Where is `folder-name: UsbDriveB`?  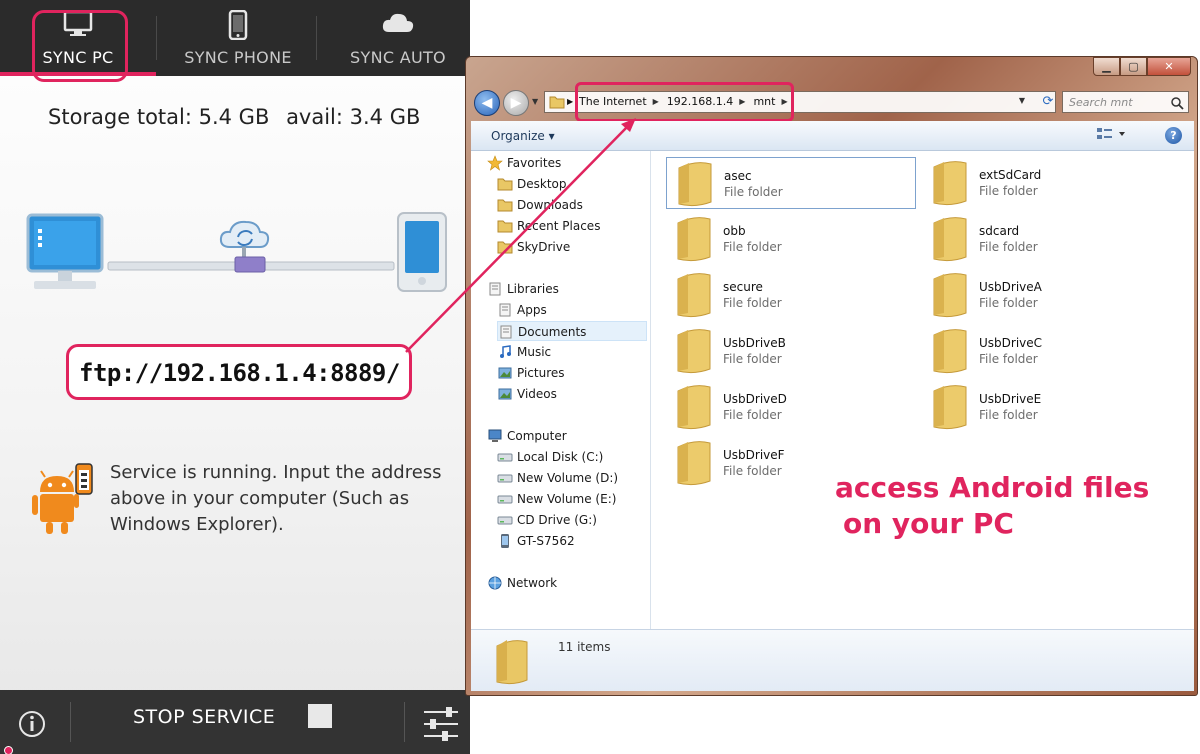 folder-name: UsbDriveB is located at coordinates (754, 343).